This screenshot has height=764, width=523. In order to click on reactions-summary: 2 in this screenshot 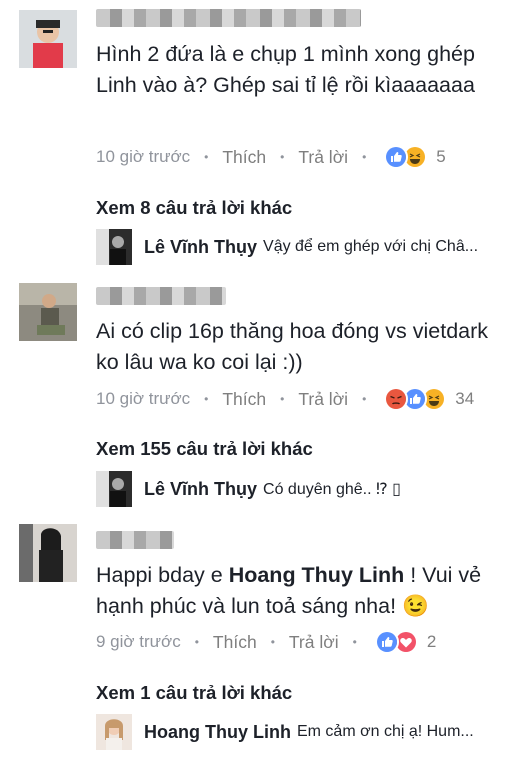, I will do `click(405, 642)`.